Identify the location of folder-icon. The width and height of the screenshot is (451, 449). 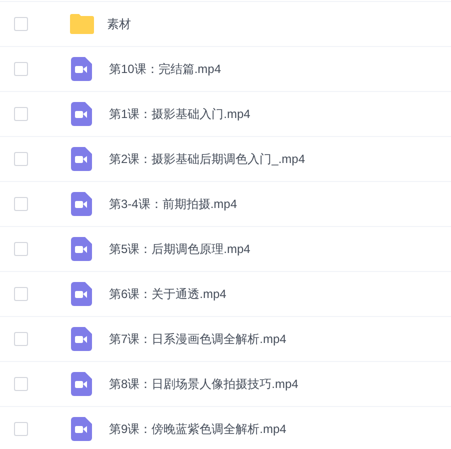
(82, 24).